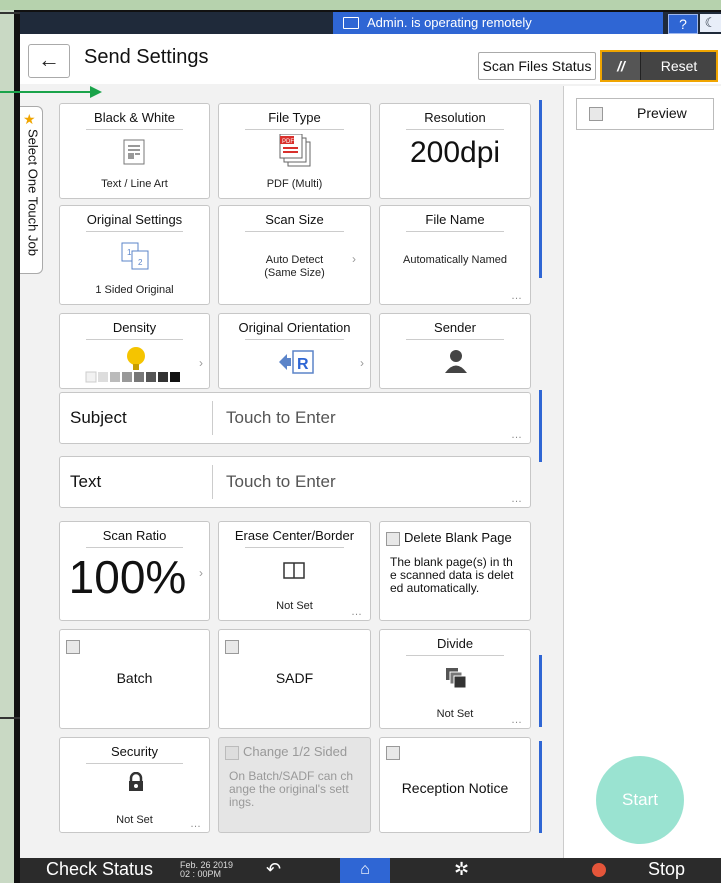 This screenshot has width=721, height=883. I want to click on reception-notice-checkbox, so click(393, 753).